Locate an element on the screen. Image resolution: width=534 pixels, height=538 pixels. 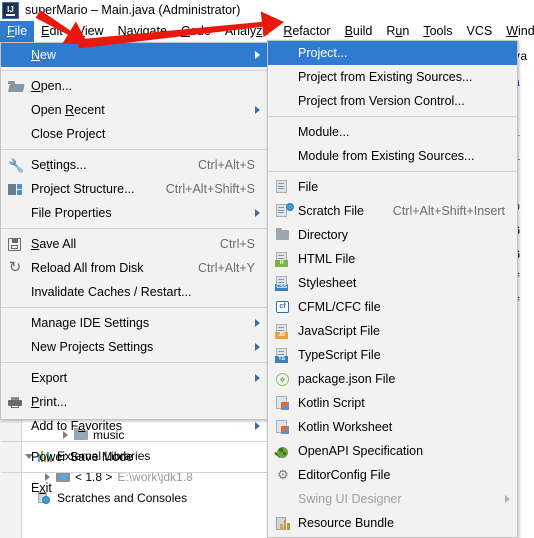
new-menu-item-separator is located at coordinates (392, 171).